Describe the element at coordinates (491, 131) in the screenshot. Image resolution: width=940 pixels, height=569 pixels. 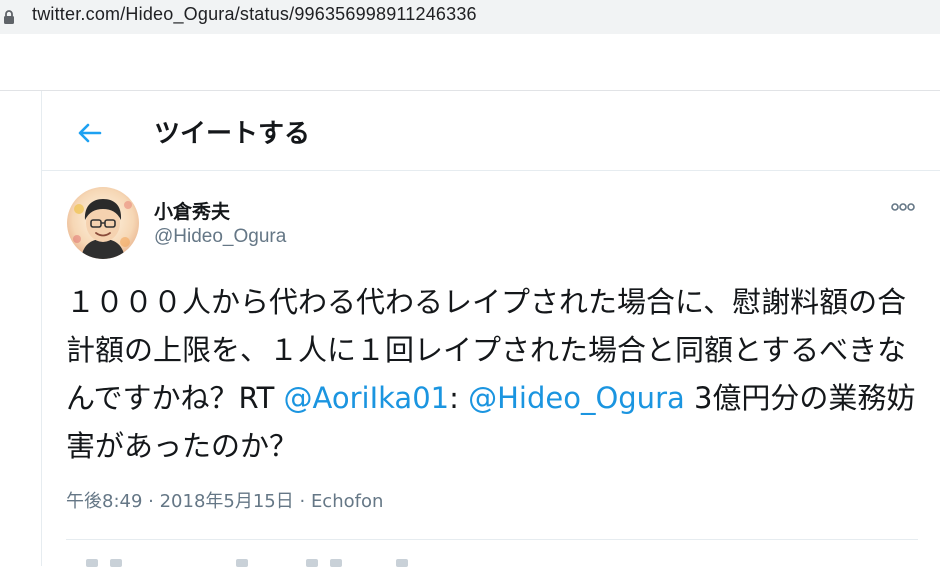
I see `page-header: ツイートする` at that location.